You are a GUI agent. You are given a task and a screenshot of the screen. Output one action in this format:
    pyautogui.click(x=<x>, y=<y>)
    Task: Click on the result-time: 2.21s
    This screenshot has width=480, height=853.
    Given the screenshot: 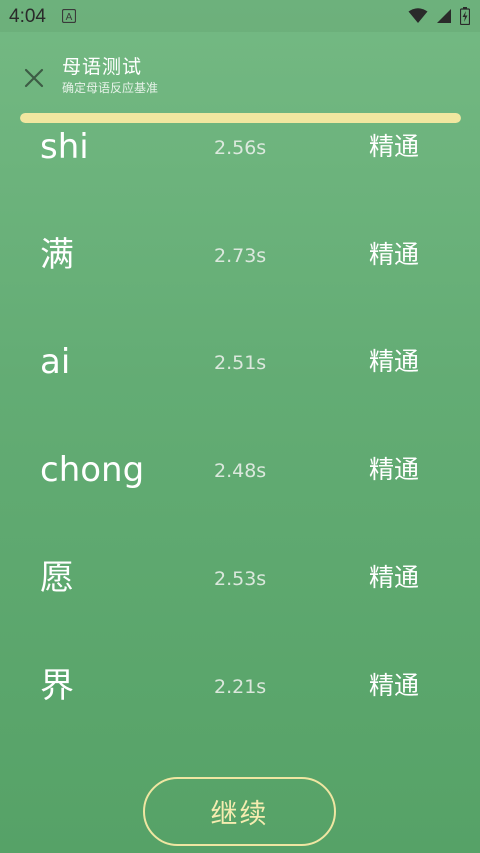 What is the action you would take?
    pyautogui.click(x=240, y=687)
    